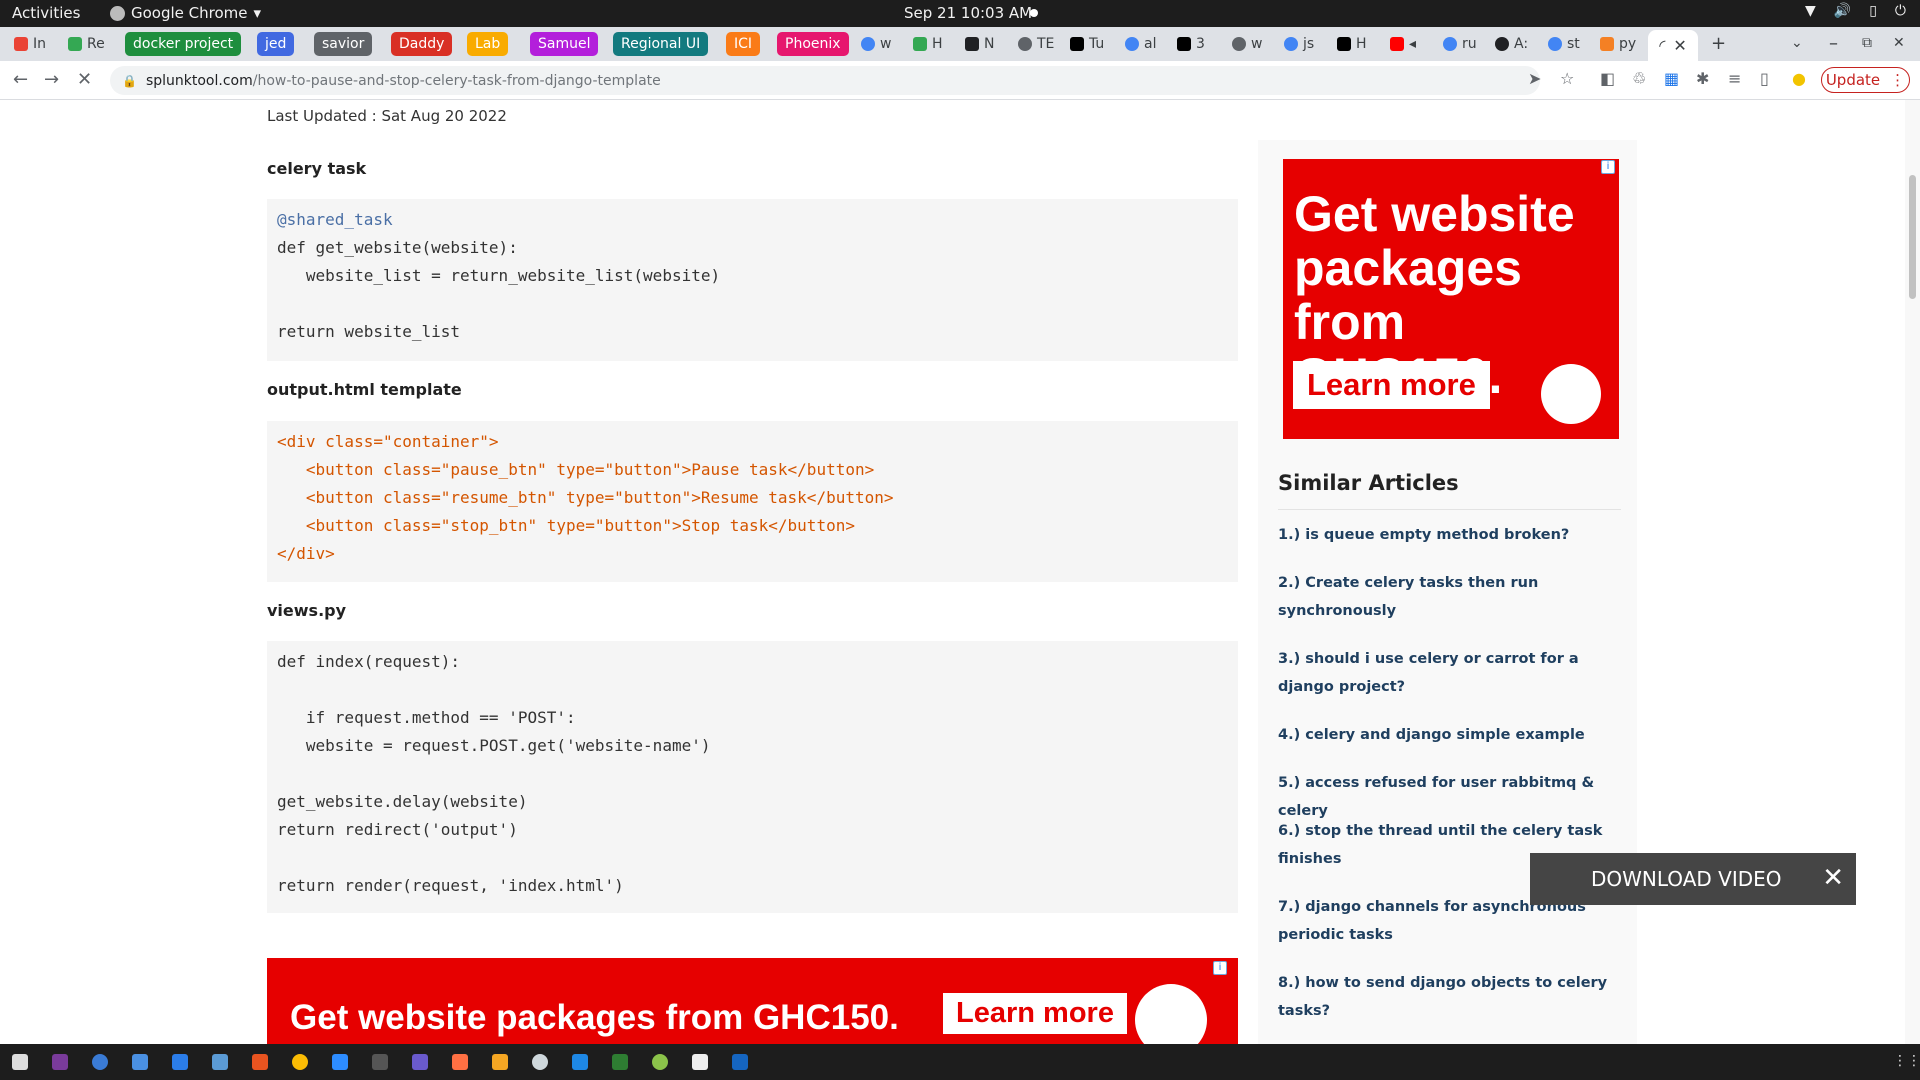 The image size is (1920, 1080). I want to click on extension-icon: ◧, so click(1607, 78).